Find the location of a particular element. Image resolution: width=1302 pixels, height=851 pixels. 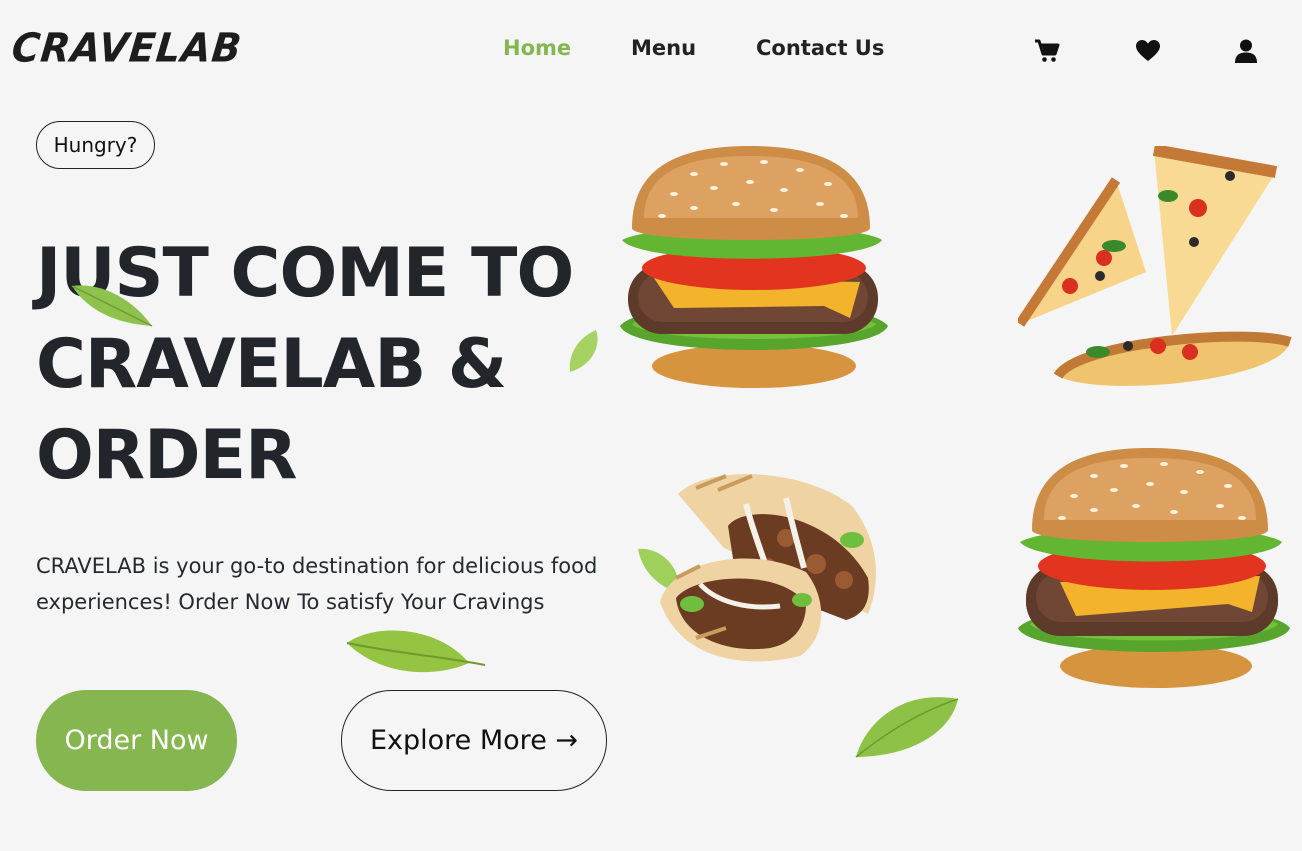

heart-icon is located at coordinates (1148, 51).